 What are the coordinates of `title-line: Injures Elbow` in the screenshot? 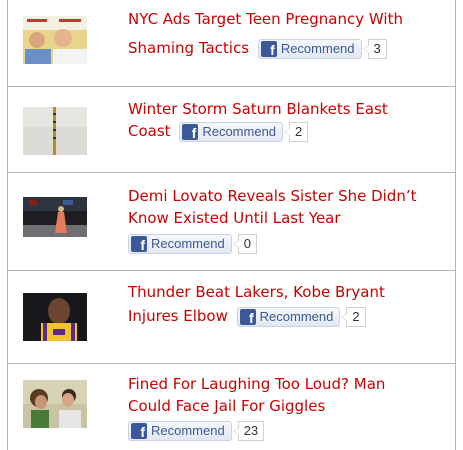 It's located at (178, 316).